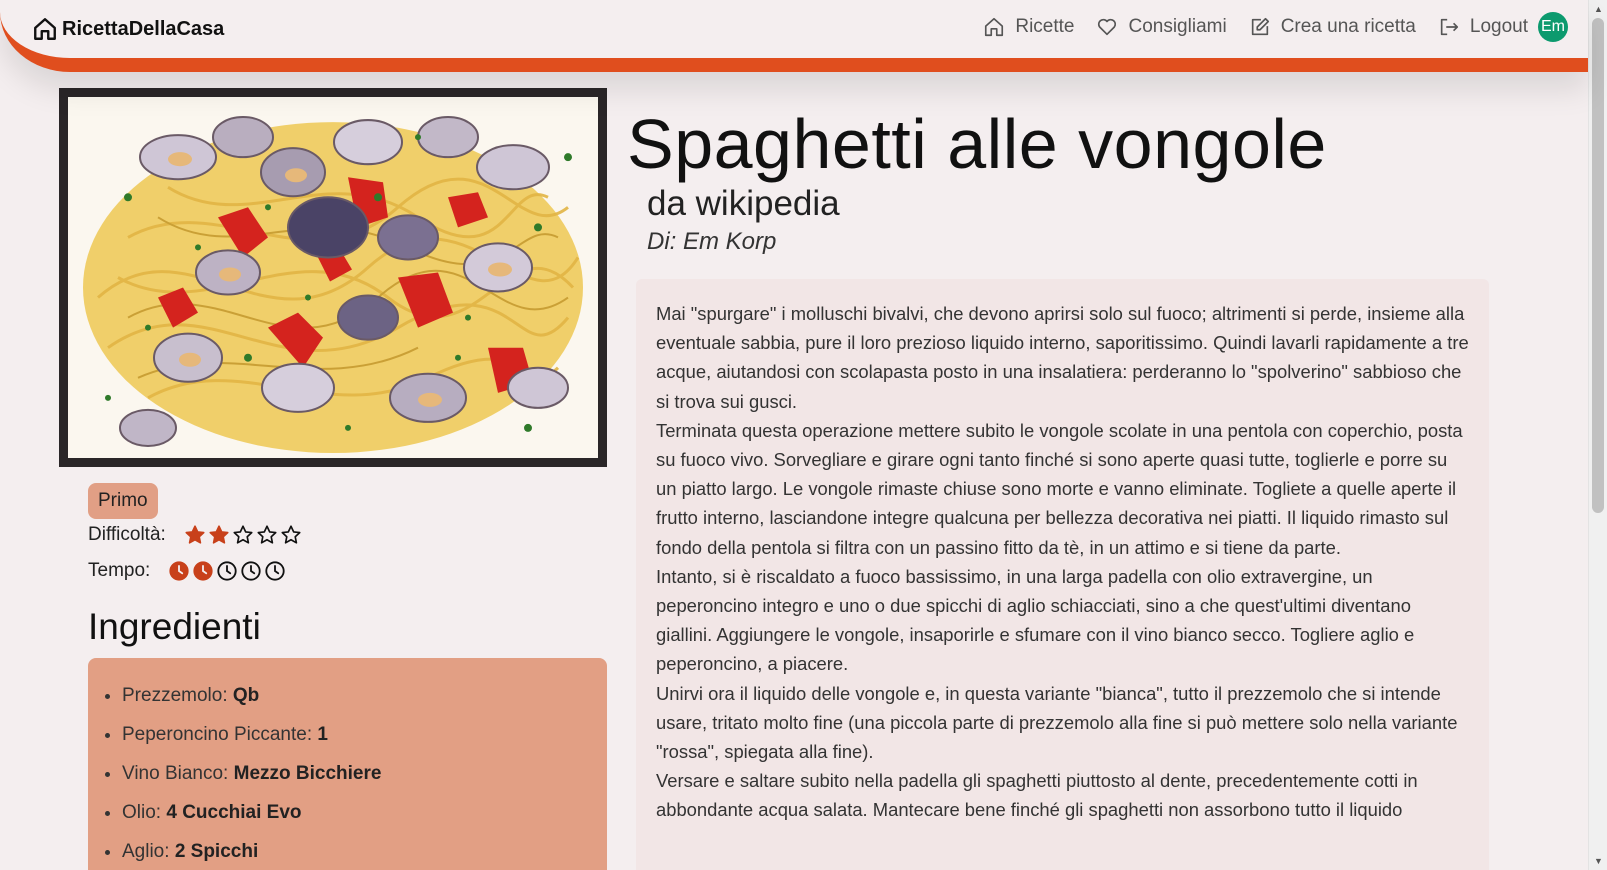  Describe the element at coordinates (364, 851) in the screenshot. I see `ingredient-item: Aglio: 2 Spicchi` at that location.